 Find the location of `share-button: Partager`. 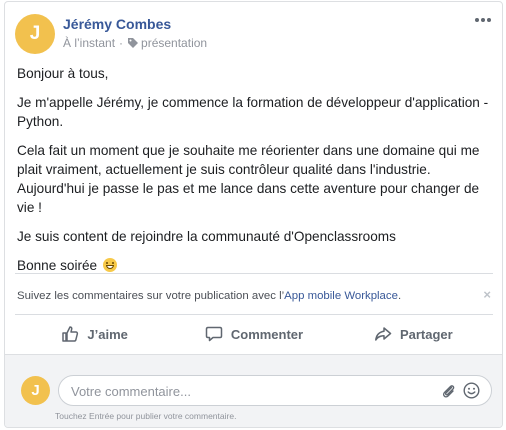

share-button: Partager is located at coordinates (413, 334).